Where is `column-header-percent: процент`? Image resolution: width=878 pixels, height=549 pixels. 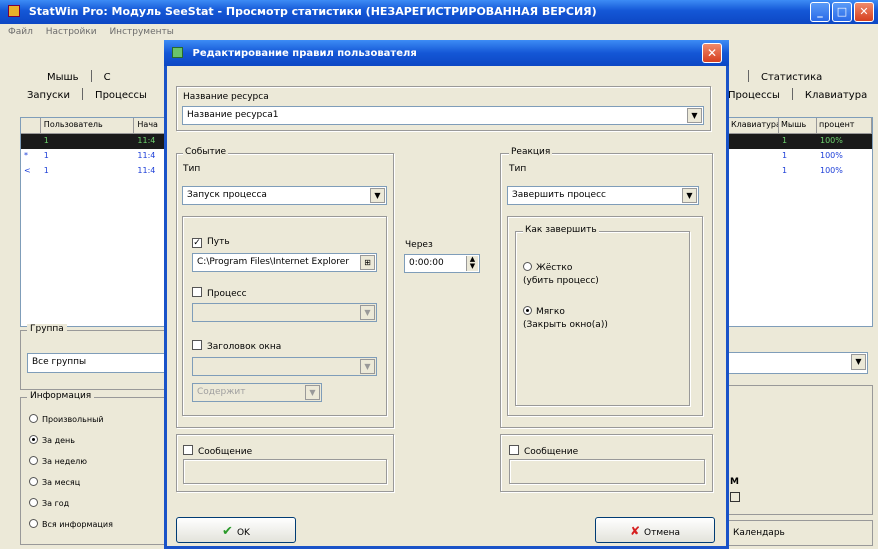
column-header-percent: процент is located at coordinates (844, 125).